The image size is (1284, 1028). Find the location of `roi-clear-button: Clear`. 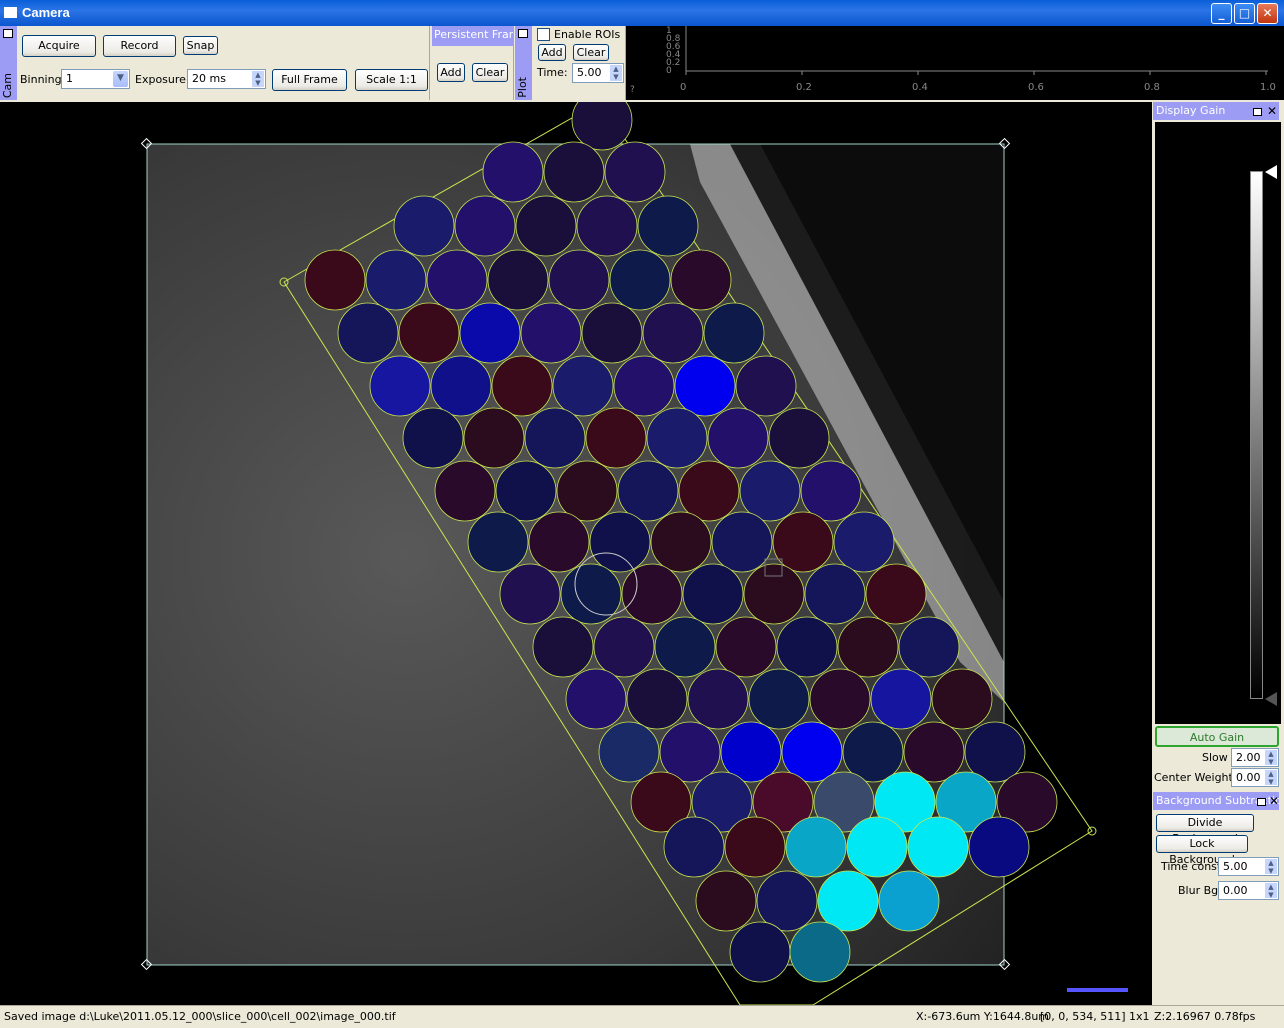

roi-clear-button: Clear is located at coordinates (591, 52).